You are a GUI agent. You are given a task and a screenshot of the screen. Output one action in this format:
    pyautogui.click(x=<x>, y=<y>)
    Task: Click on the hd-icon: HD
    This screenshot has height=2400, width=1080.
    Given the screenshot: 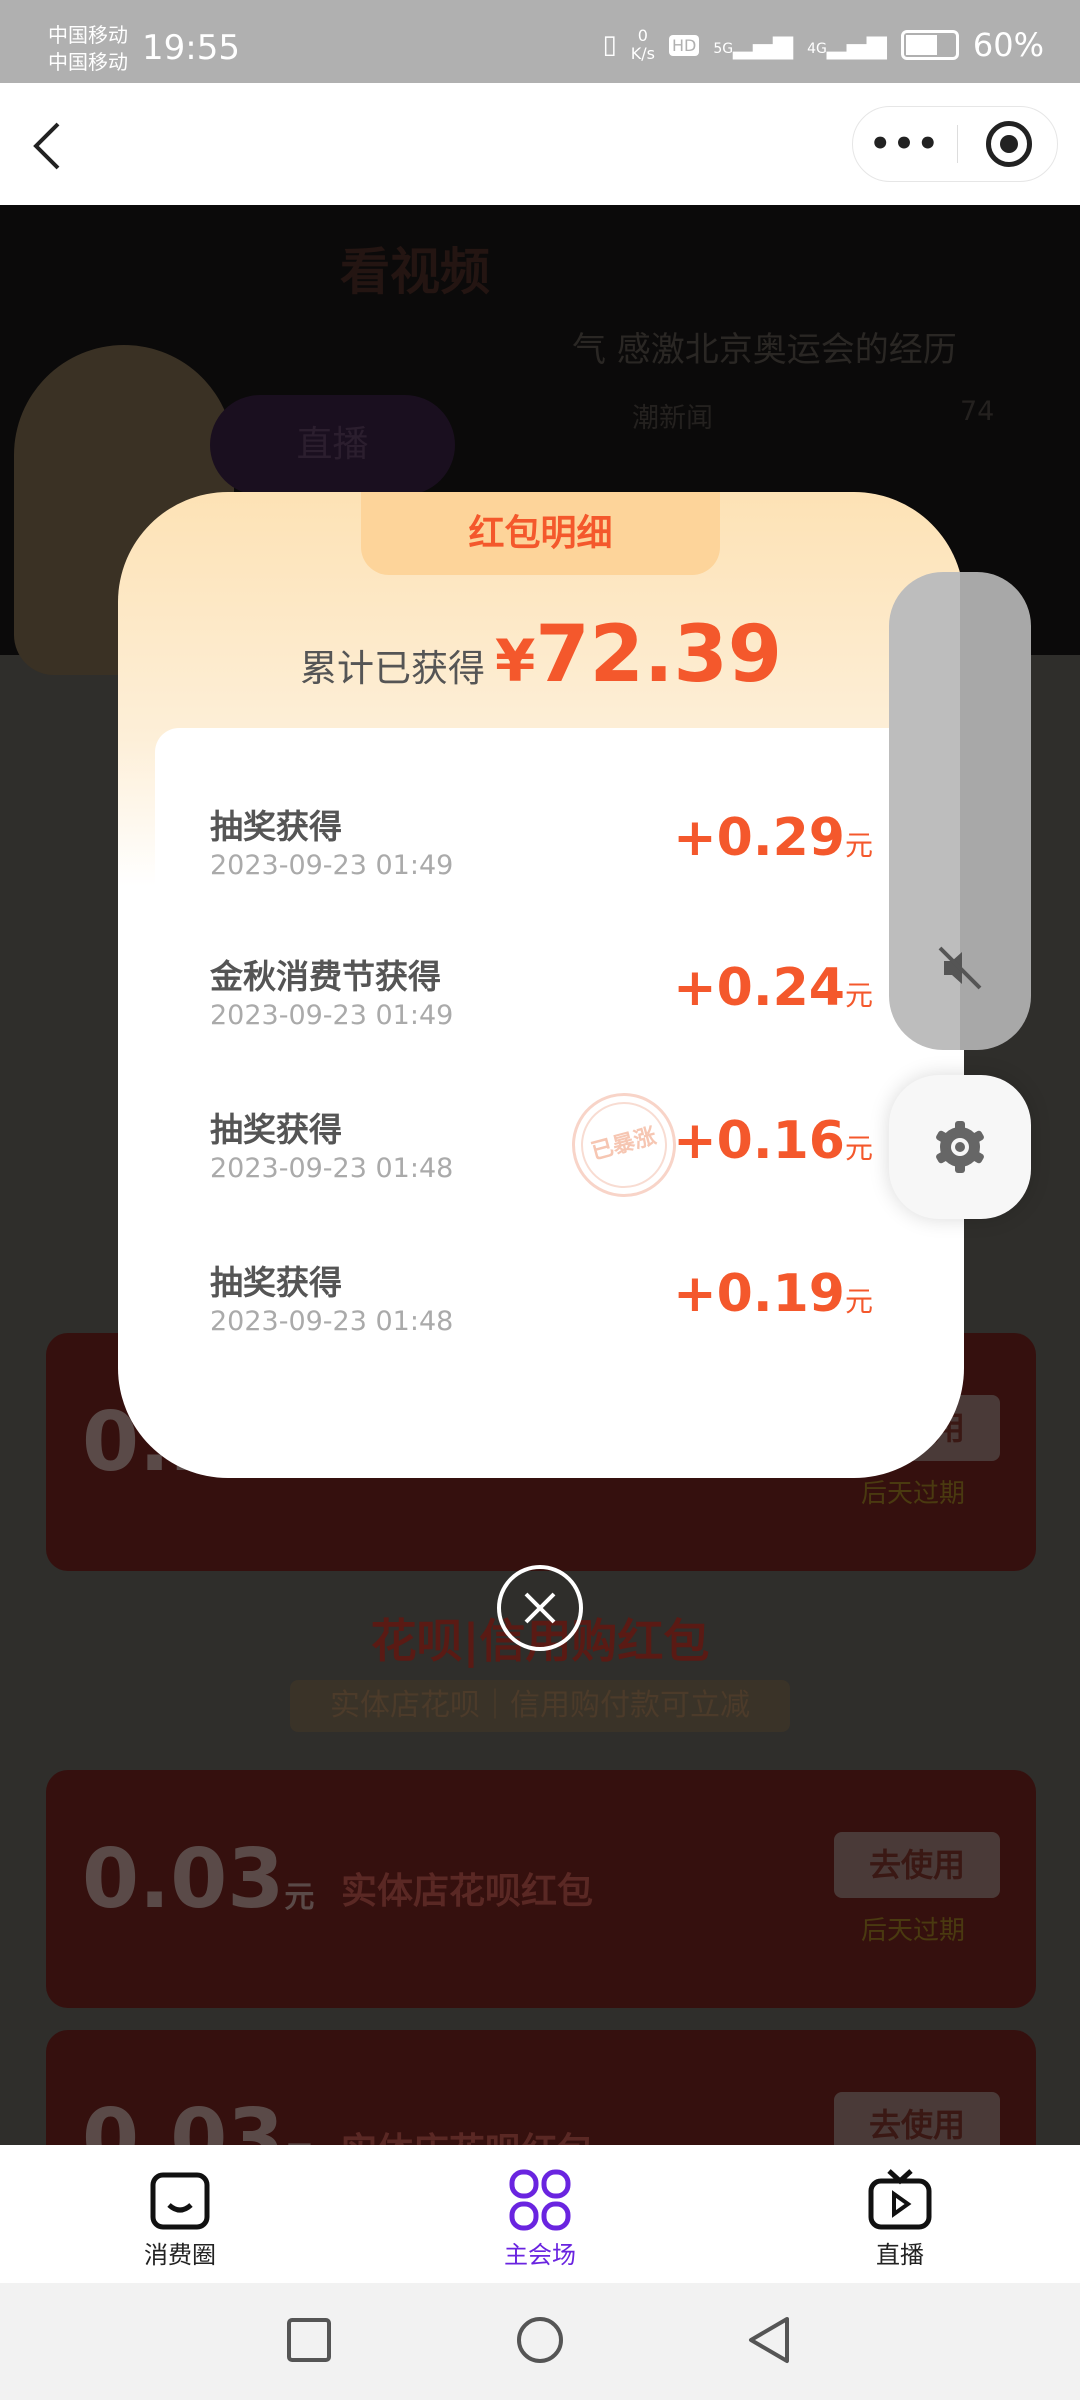 What is the action you would take?
    pyautogui.click(x=684, y=45)
    